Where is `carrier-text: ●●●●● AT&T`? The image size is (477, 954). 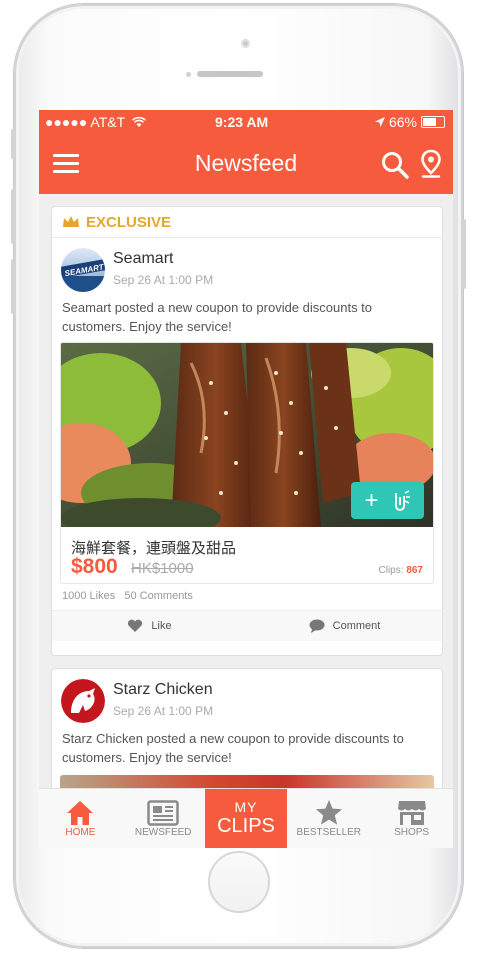 carrier-text: ●●●●● AT&T is located at coordinates (85, 122).